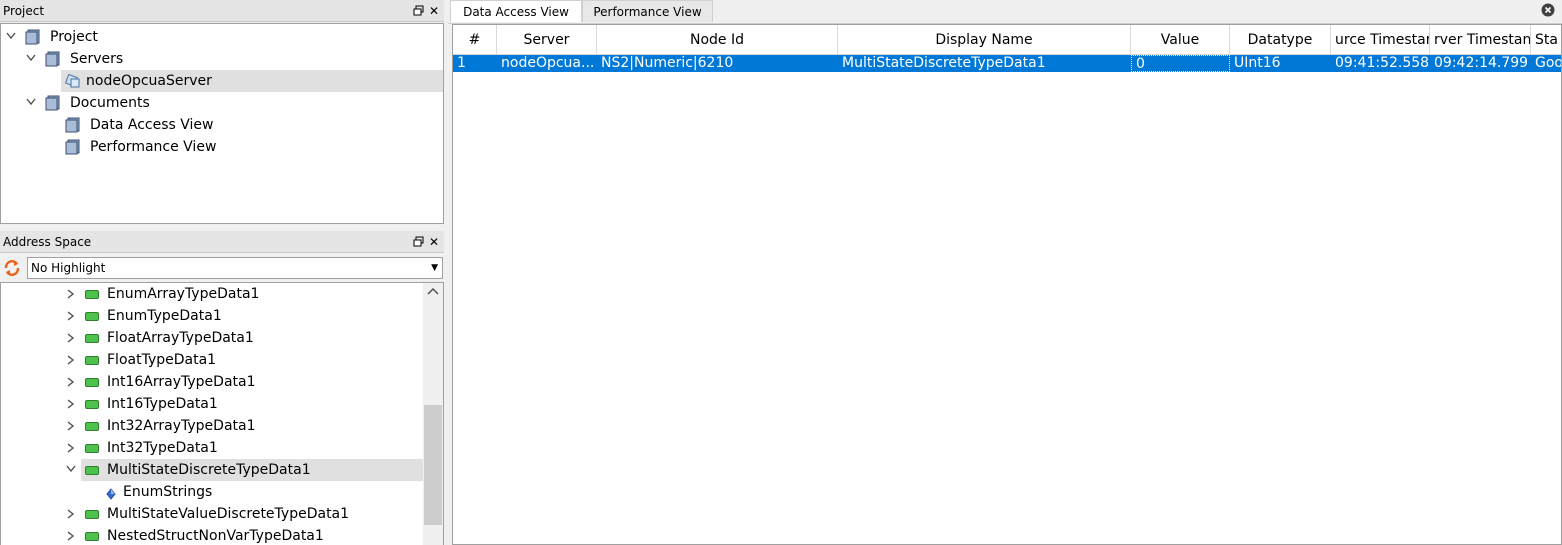 The width and height of the screenshot is (1562, 545). I want to click on column-header: #, so click(475, 40).